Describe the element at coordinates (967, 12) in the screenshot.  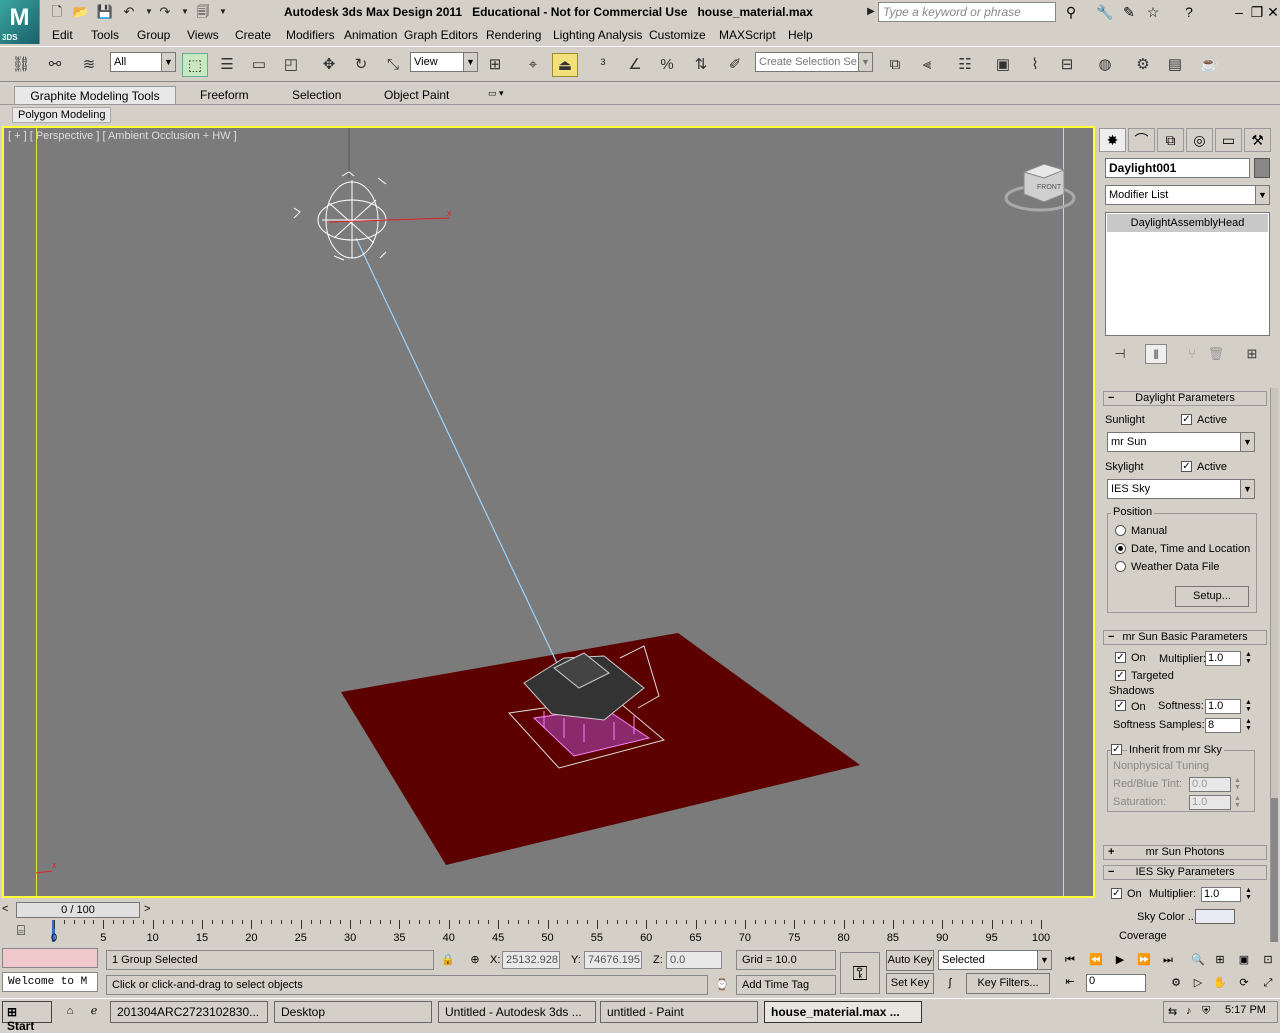
I see `search-input: Type a keyword or phrase` at that location.